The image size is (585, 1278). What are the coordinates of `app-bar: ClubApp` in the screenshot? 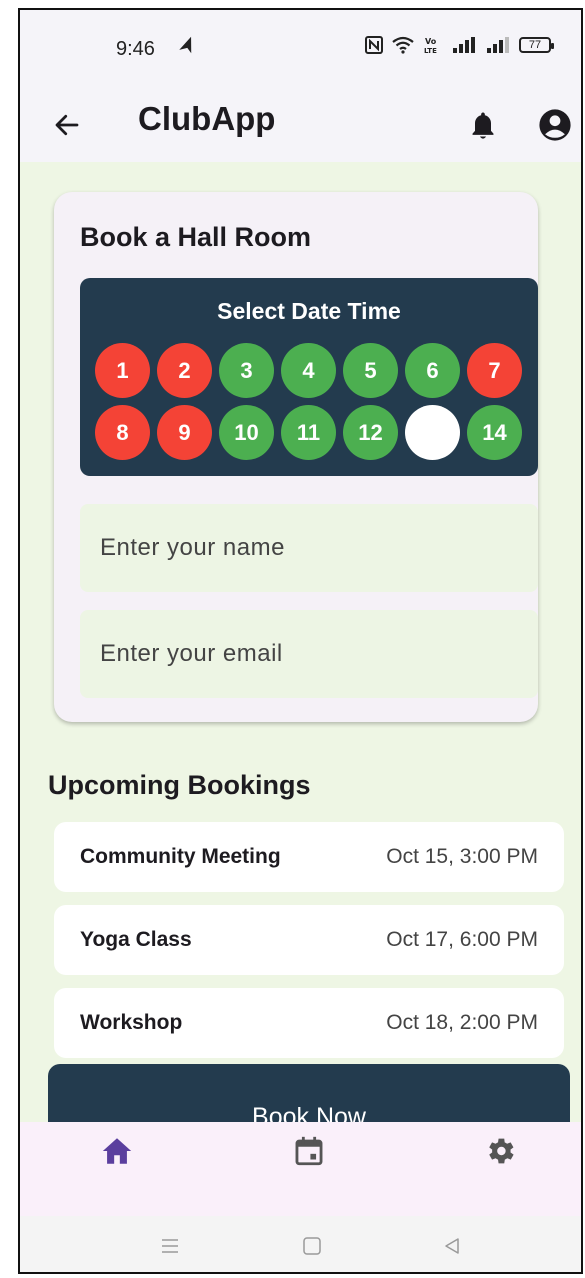 It's located at (300, 126).